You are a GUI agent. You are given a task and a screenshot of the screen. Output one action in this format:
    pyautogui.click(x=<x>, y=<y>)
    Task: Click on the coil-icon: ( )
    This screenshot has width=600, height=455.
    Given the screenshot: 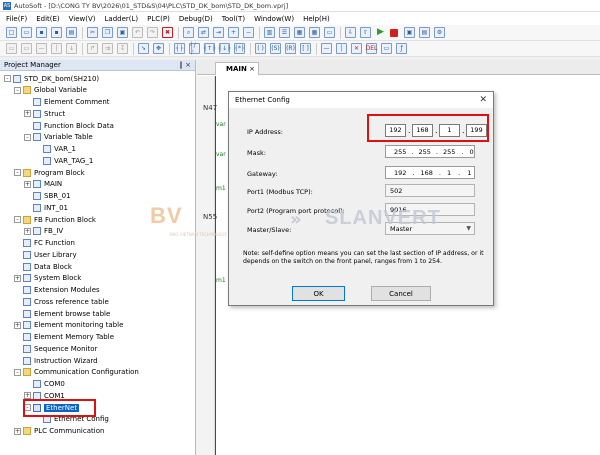 What is the action you would take?
    pyautogui.click(x=260, y=48)
    